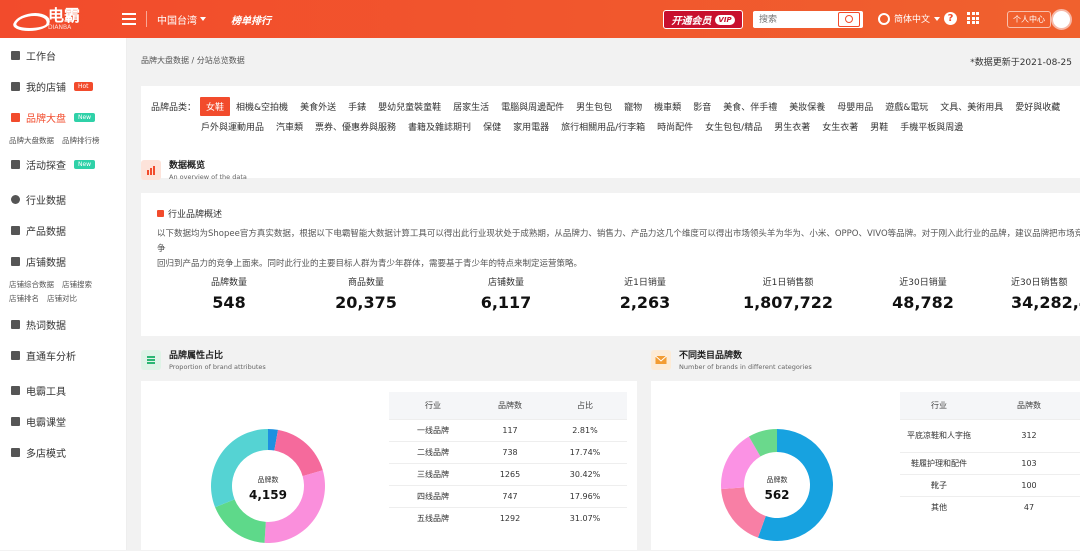 This screenshot has width=1080, height=551. What do you see at coordinates (439, 126) in the screenshot?
I see `category-item: 書籍及雜誌期刊` at bounding box center [439, 126].